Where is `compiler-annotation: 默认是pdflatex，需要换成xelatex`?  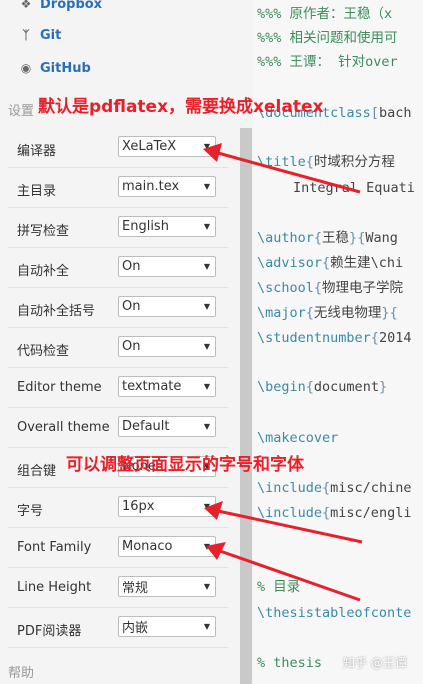
compiler-annotation: 默认是pdflatex，需要换成xelatex is located at coordinates (181, 107).